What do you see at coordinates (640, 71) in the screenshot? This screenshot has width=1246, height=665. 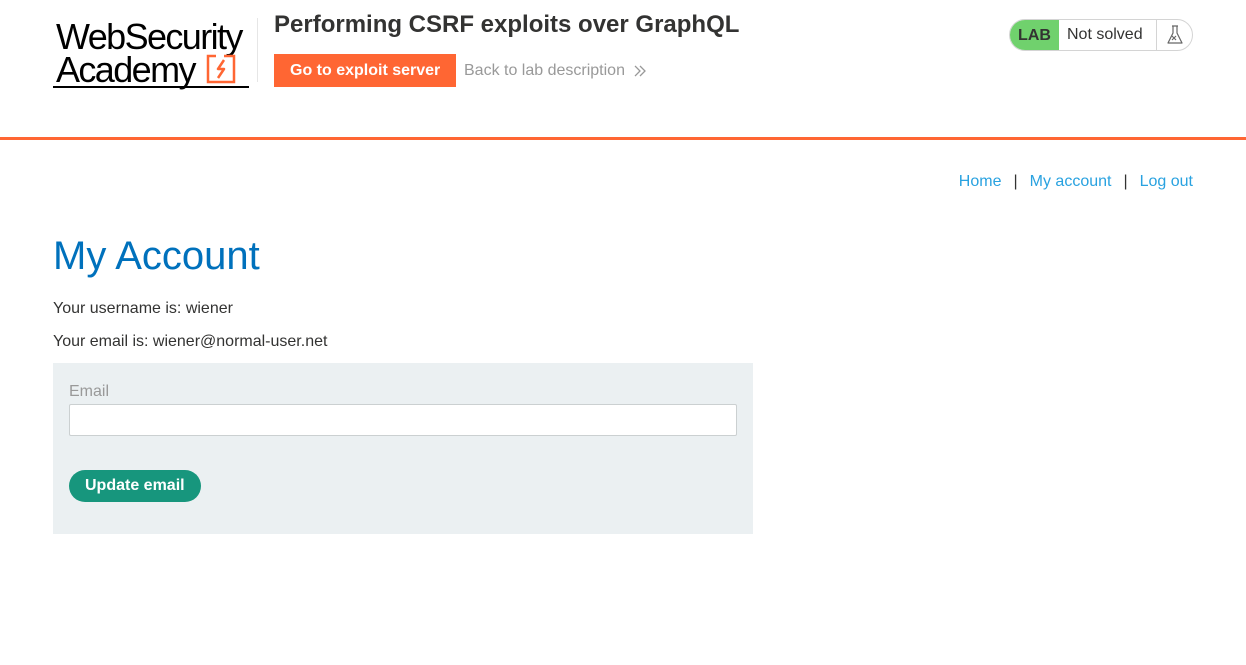 I see `double-chevron-right-icon` at bounding box center [640, 71].